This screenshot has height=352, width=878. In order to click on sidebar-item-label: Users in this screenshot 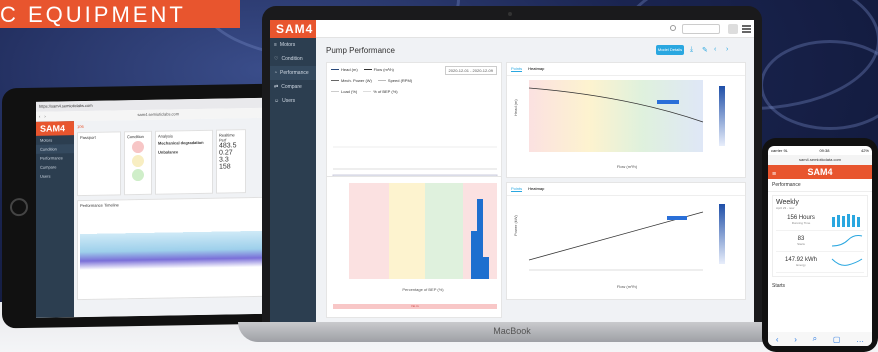, I will do `click(289, 101)`.